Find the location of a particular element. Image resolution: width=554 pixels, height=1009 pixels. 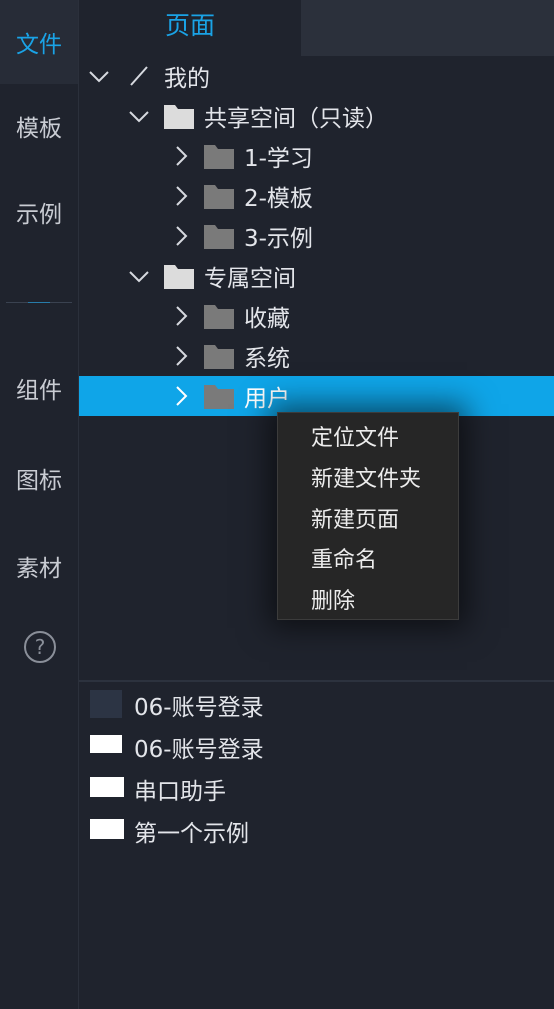

left-rail: 文件 模板 示例 组件 图标 素材 ? is located at coordinates (39, 504).